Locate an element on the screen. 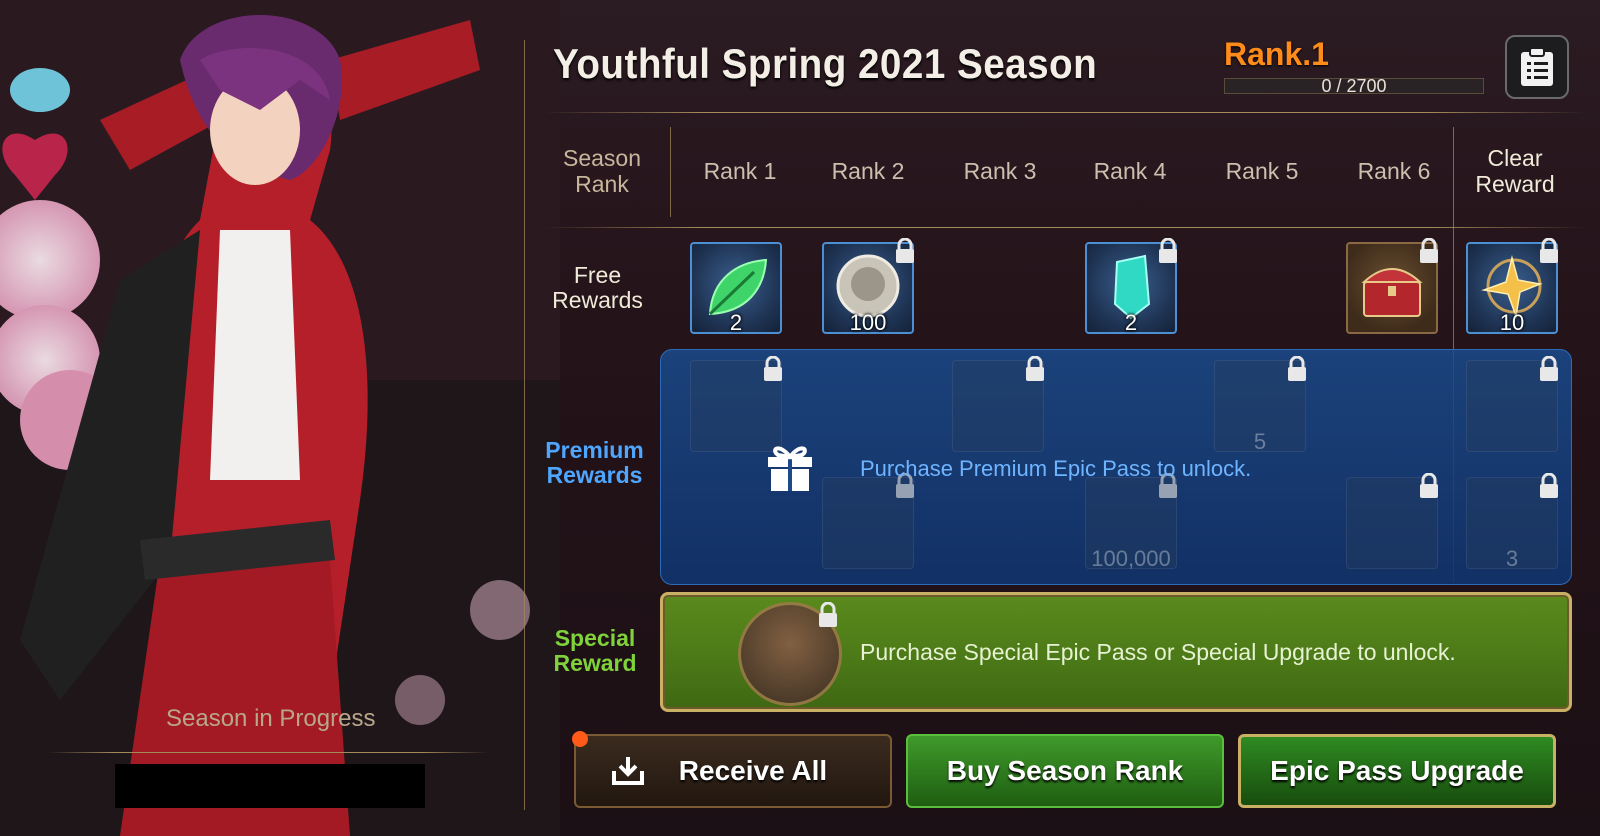 The height and width of the screenshot is (836, 1600). epic-pass-upgrade-label: Epic Pass Upgrade is located at coordinates (1397, 770).